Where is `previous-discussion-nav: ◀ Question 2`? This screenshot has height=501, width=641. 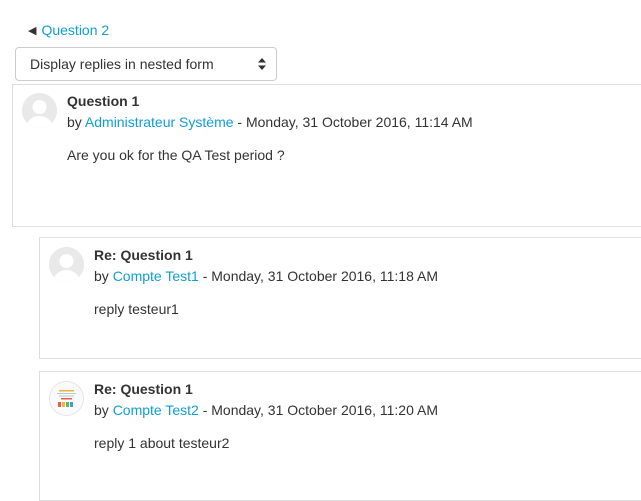
previous-discussion-nav: ◀ Question 2 is located at coordinates (68, 30).